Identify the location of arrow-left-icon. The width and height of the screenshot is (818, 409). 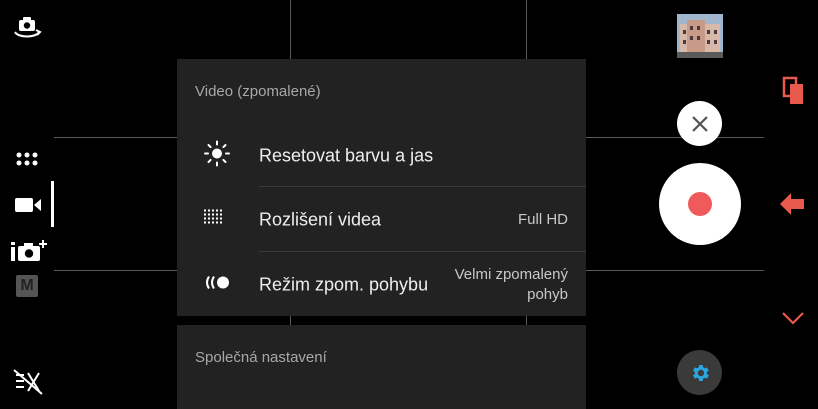
(792, 204).